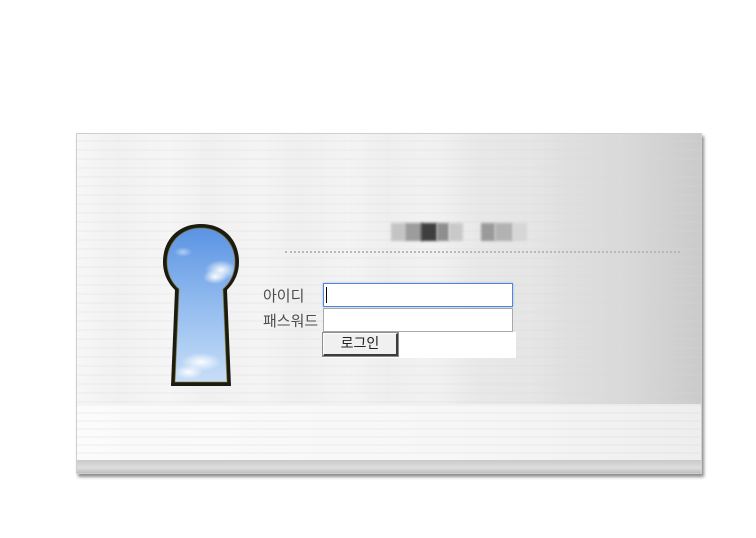 The height and width of the screenshot is (538, 756). Describe the element at coordinates (326, 295) in the screenshot. I see `text-caret` at that location.